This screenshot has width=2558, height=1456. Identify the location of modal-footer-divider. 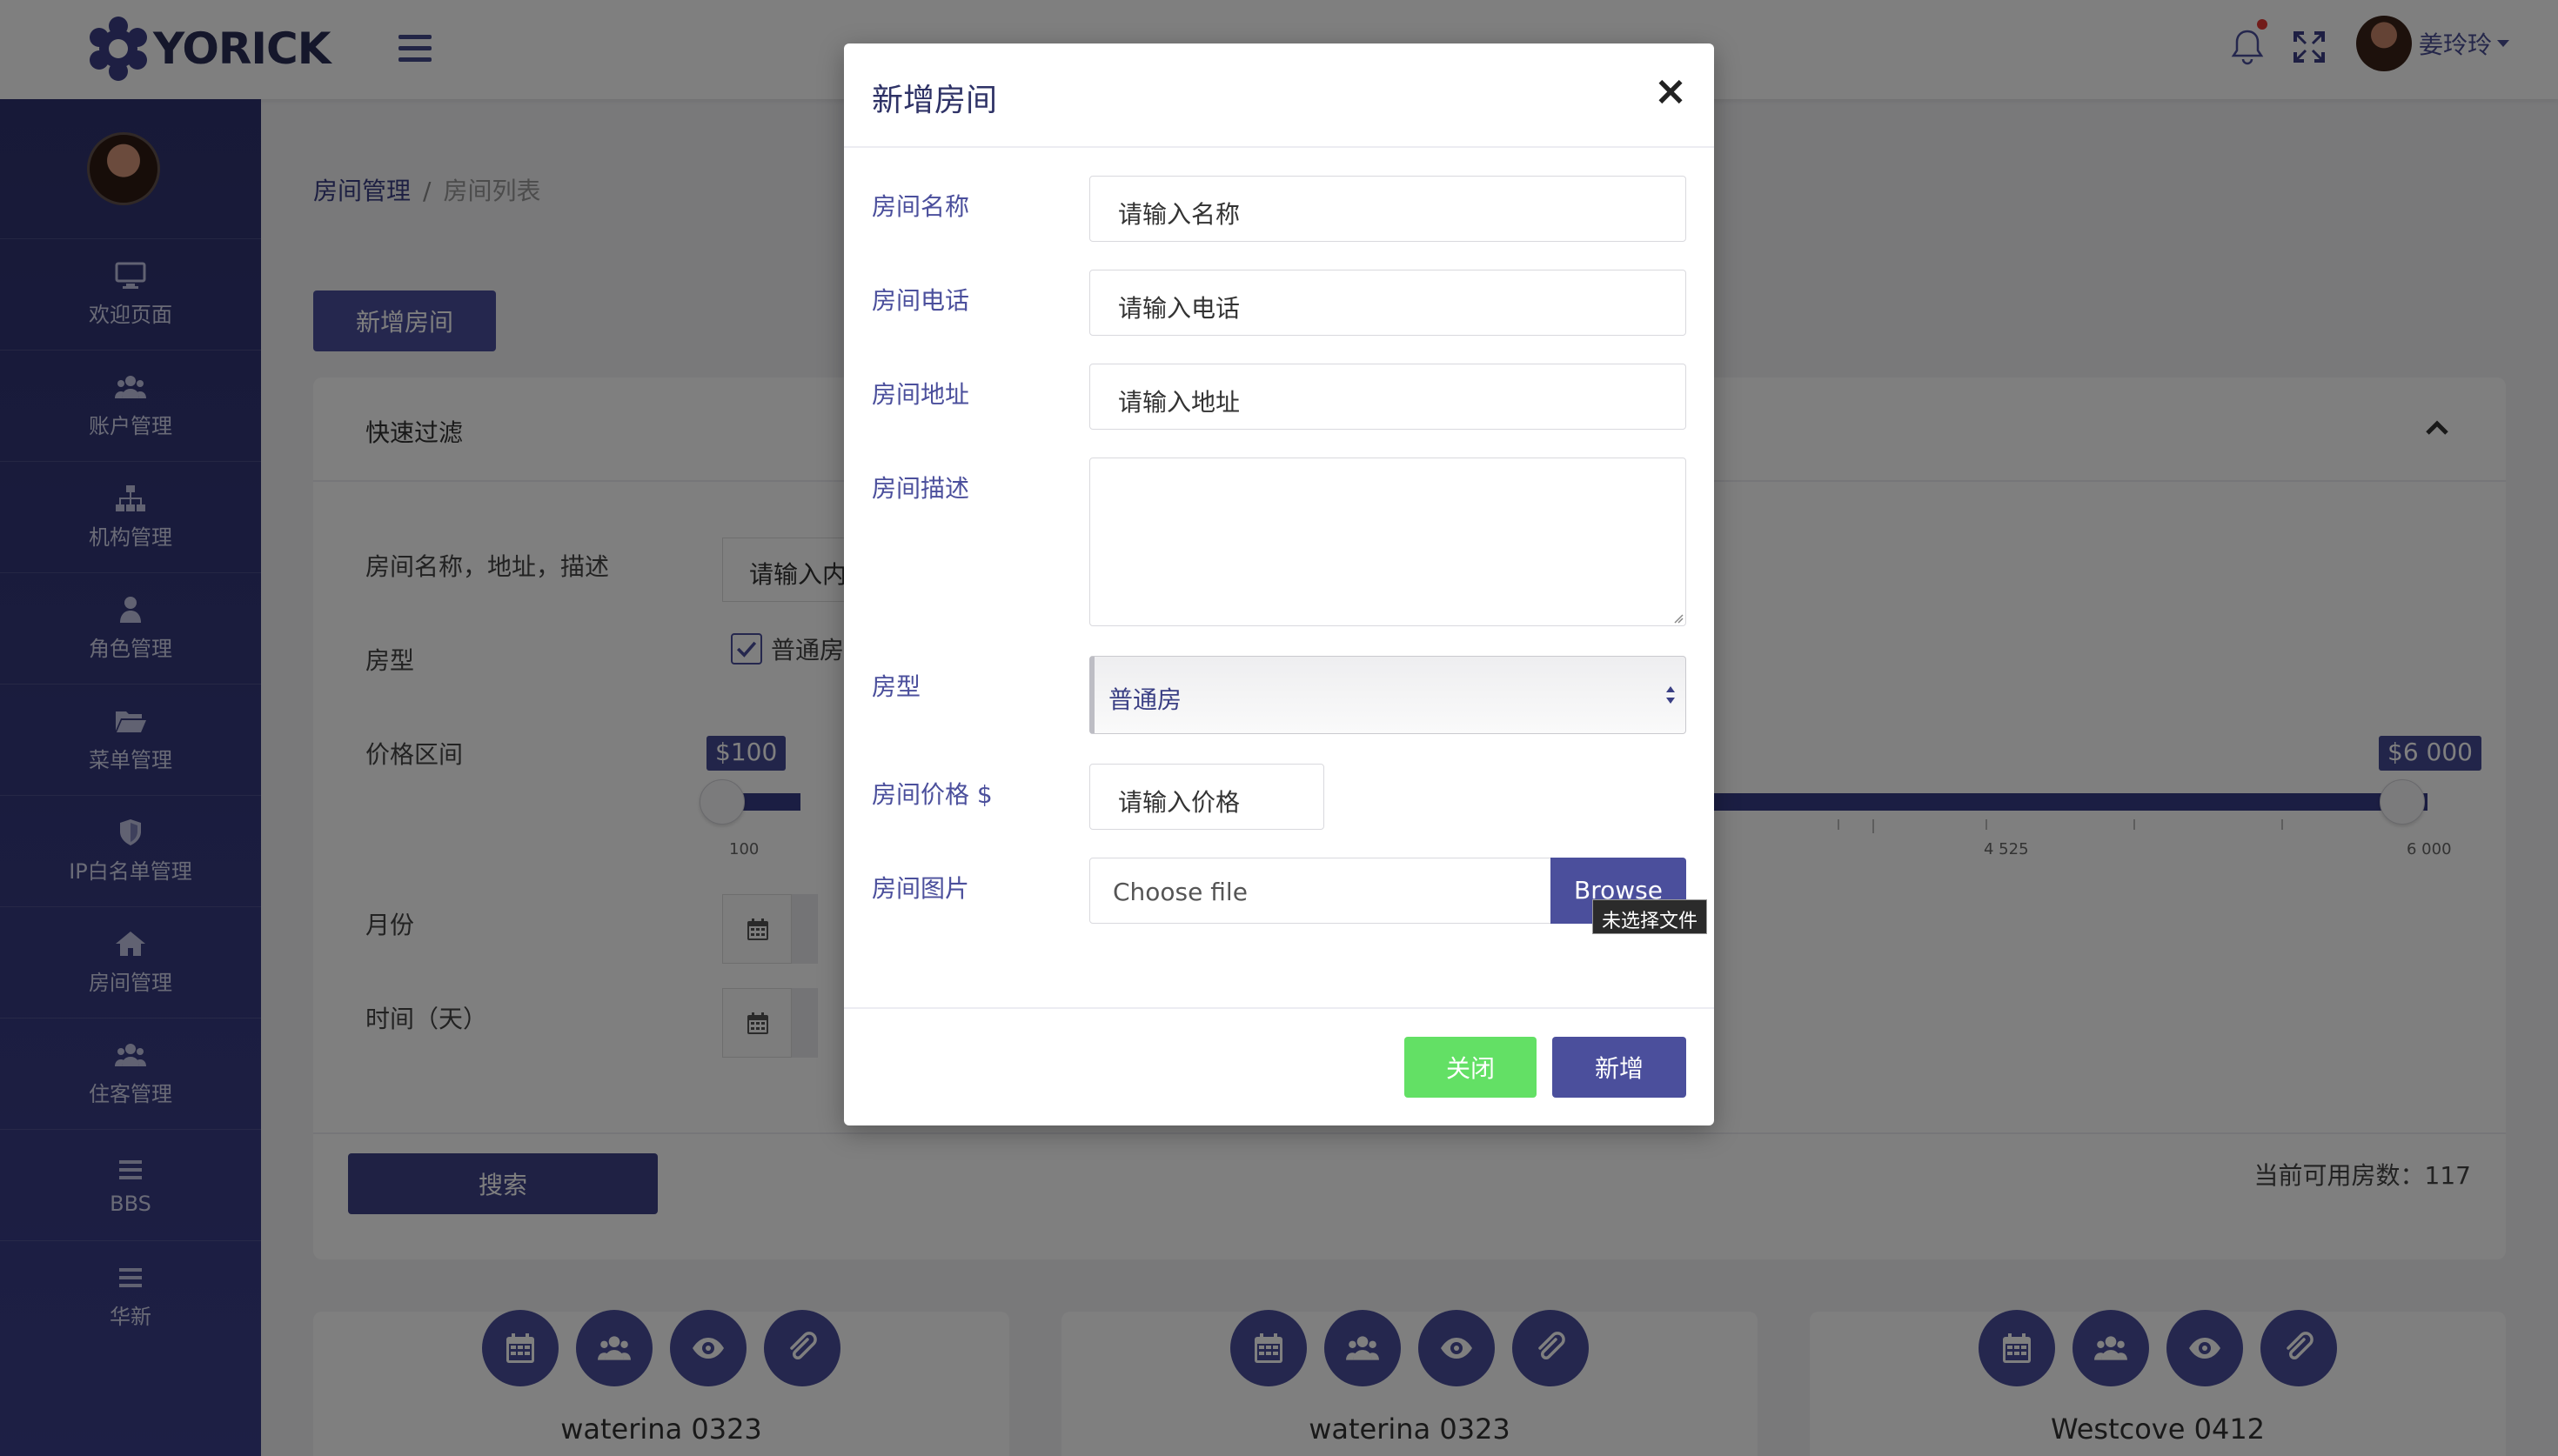
(1279, 1008).